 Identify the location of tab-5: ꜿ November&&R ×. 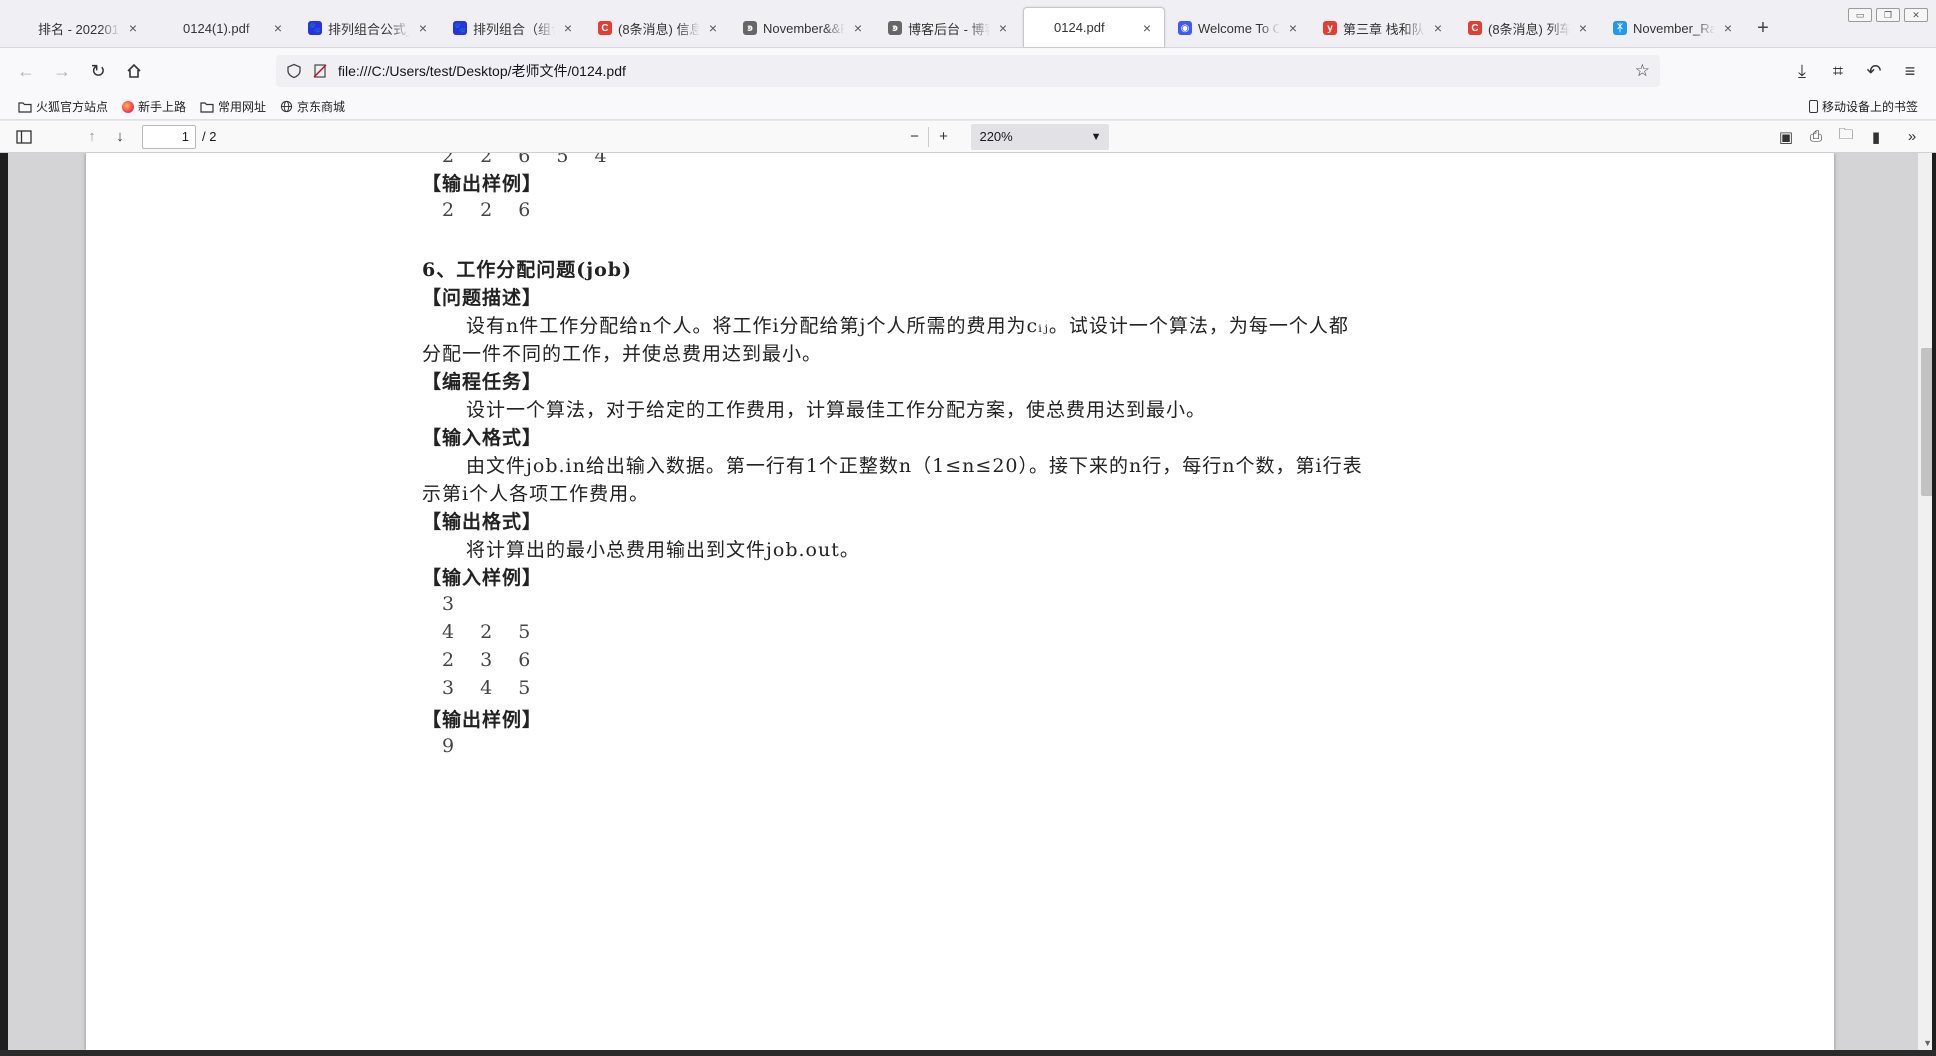
(804, 28).